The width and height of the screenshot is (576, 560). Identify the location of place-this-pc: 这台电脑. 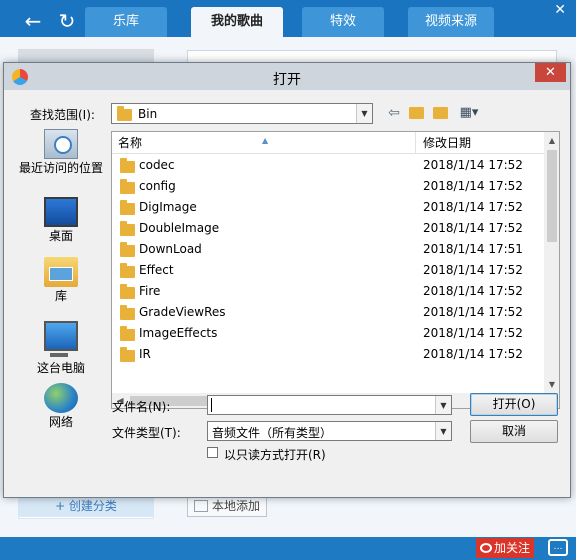
(61, 348).